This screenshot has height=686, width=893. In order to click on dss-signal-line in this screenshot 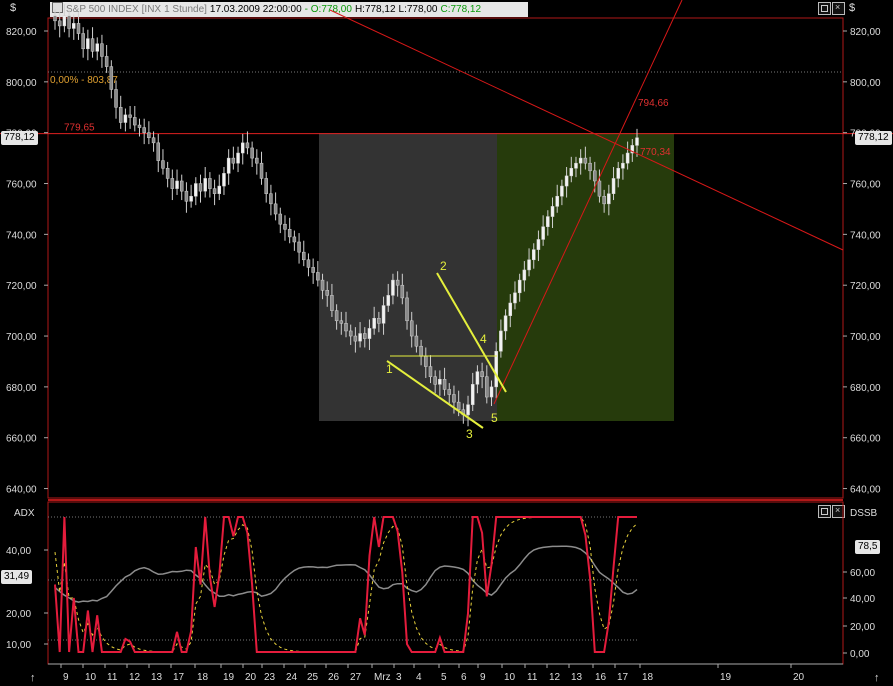, I will do `click(346, 584)`.